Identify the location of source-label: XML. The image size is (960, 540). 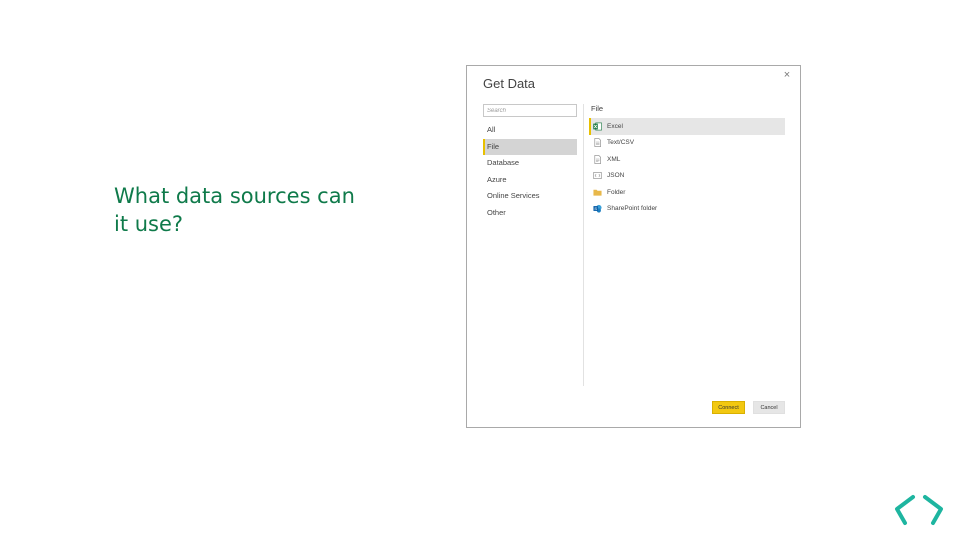
(614, 159).